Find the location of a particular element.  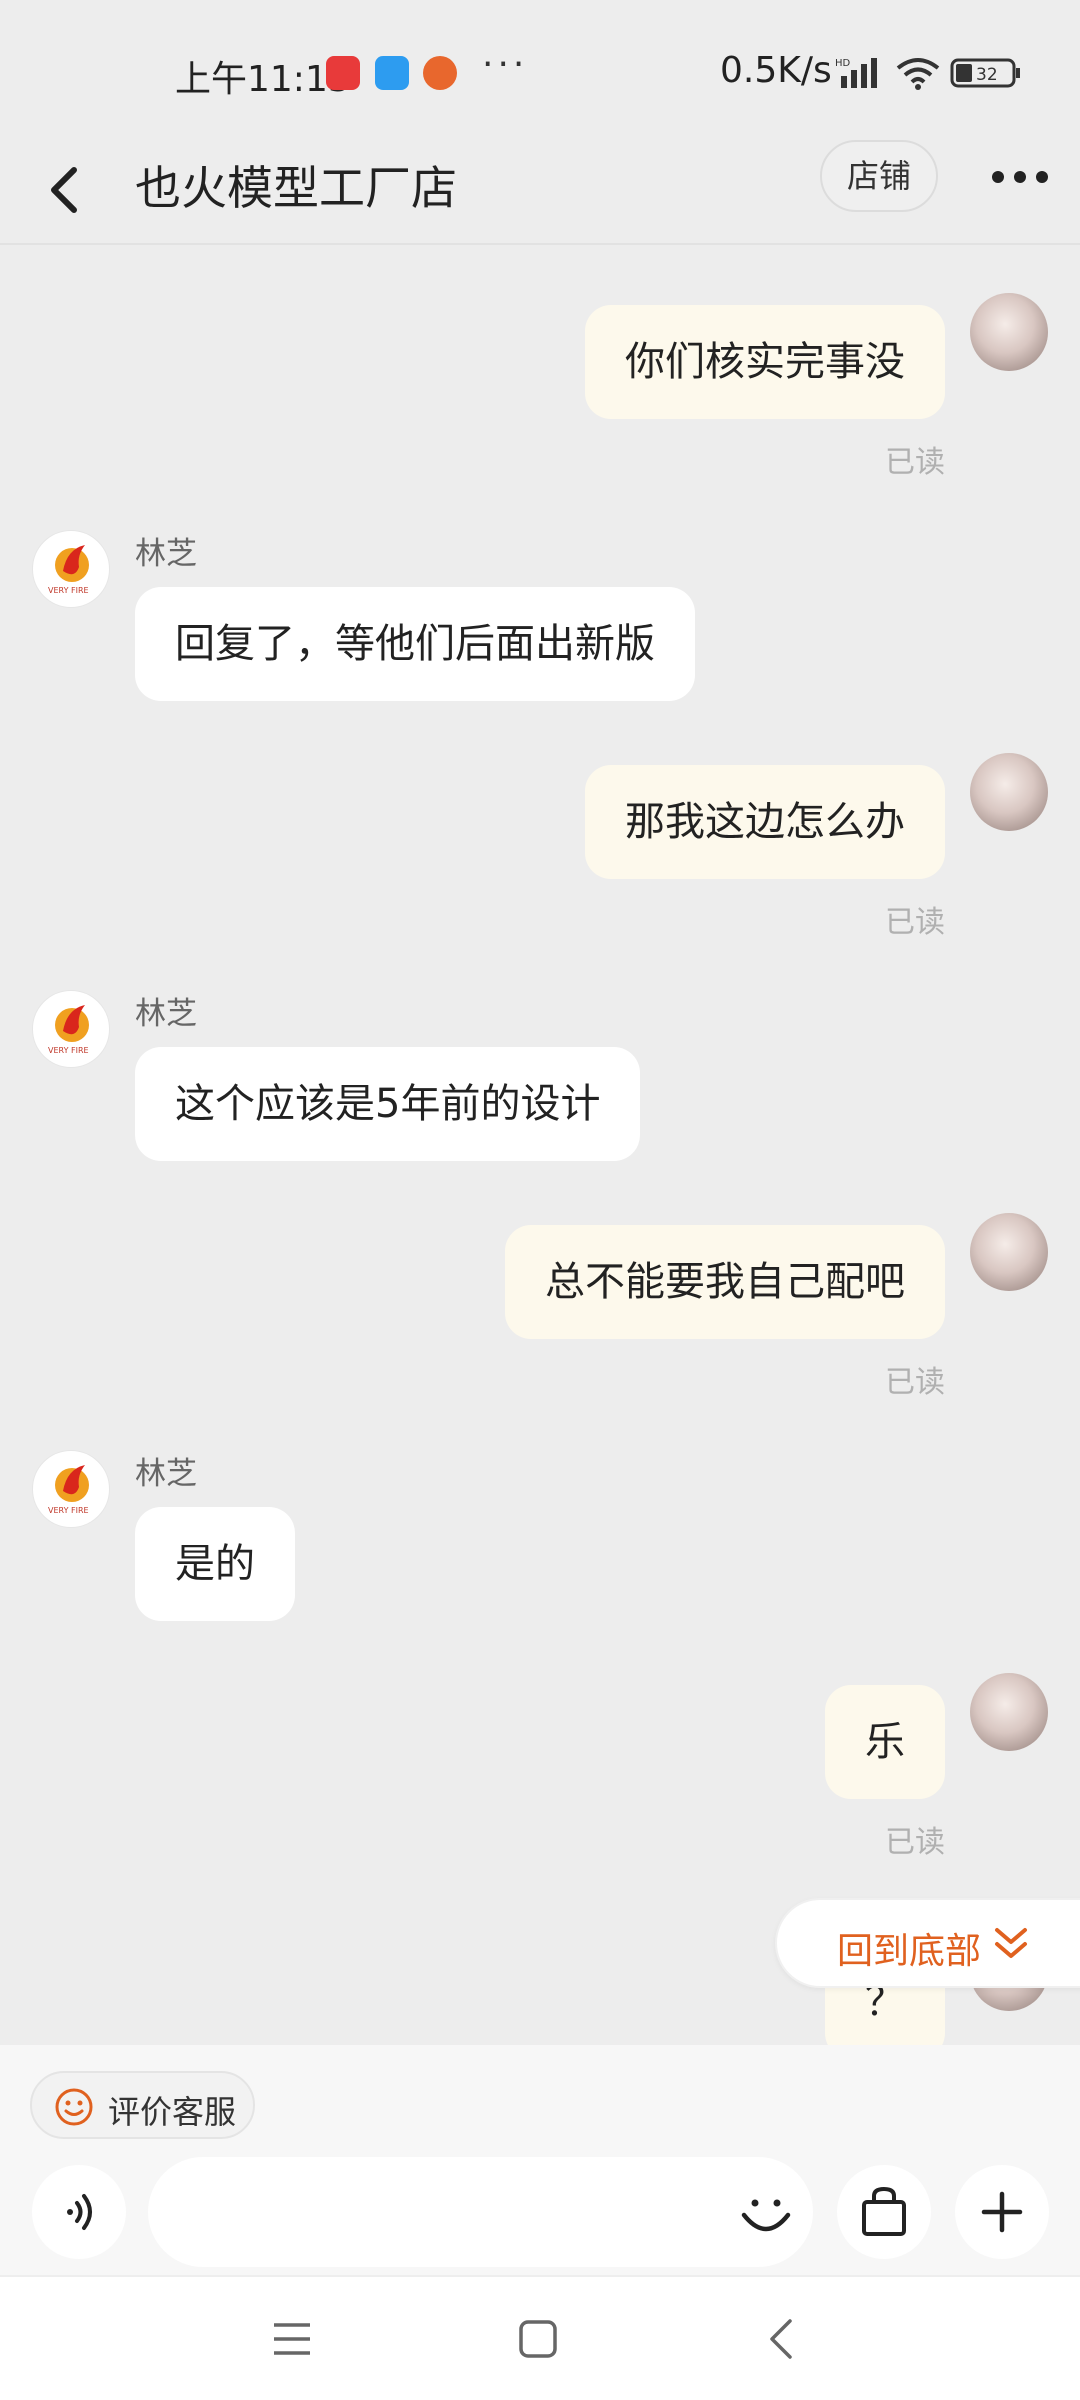

rate-service-button: 评价客服 is located at coordinates (142, 2105).